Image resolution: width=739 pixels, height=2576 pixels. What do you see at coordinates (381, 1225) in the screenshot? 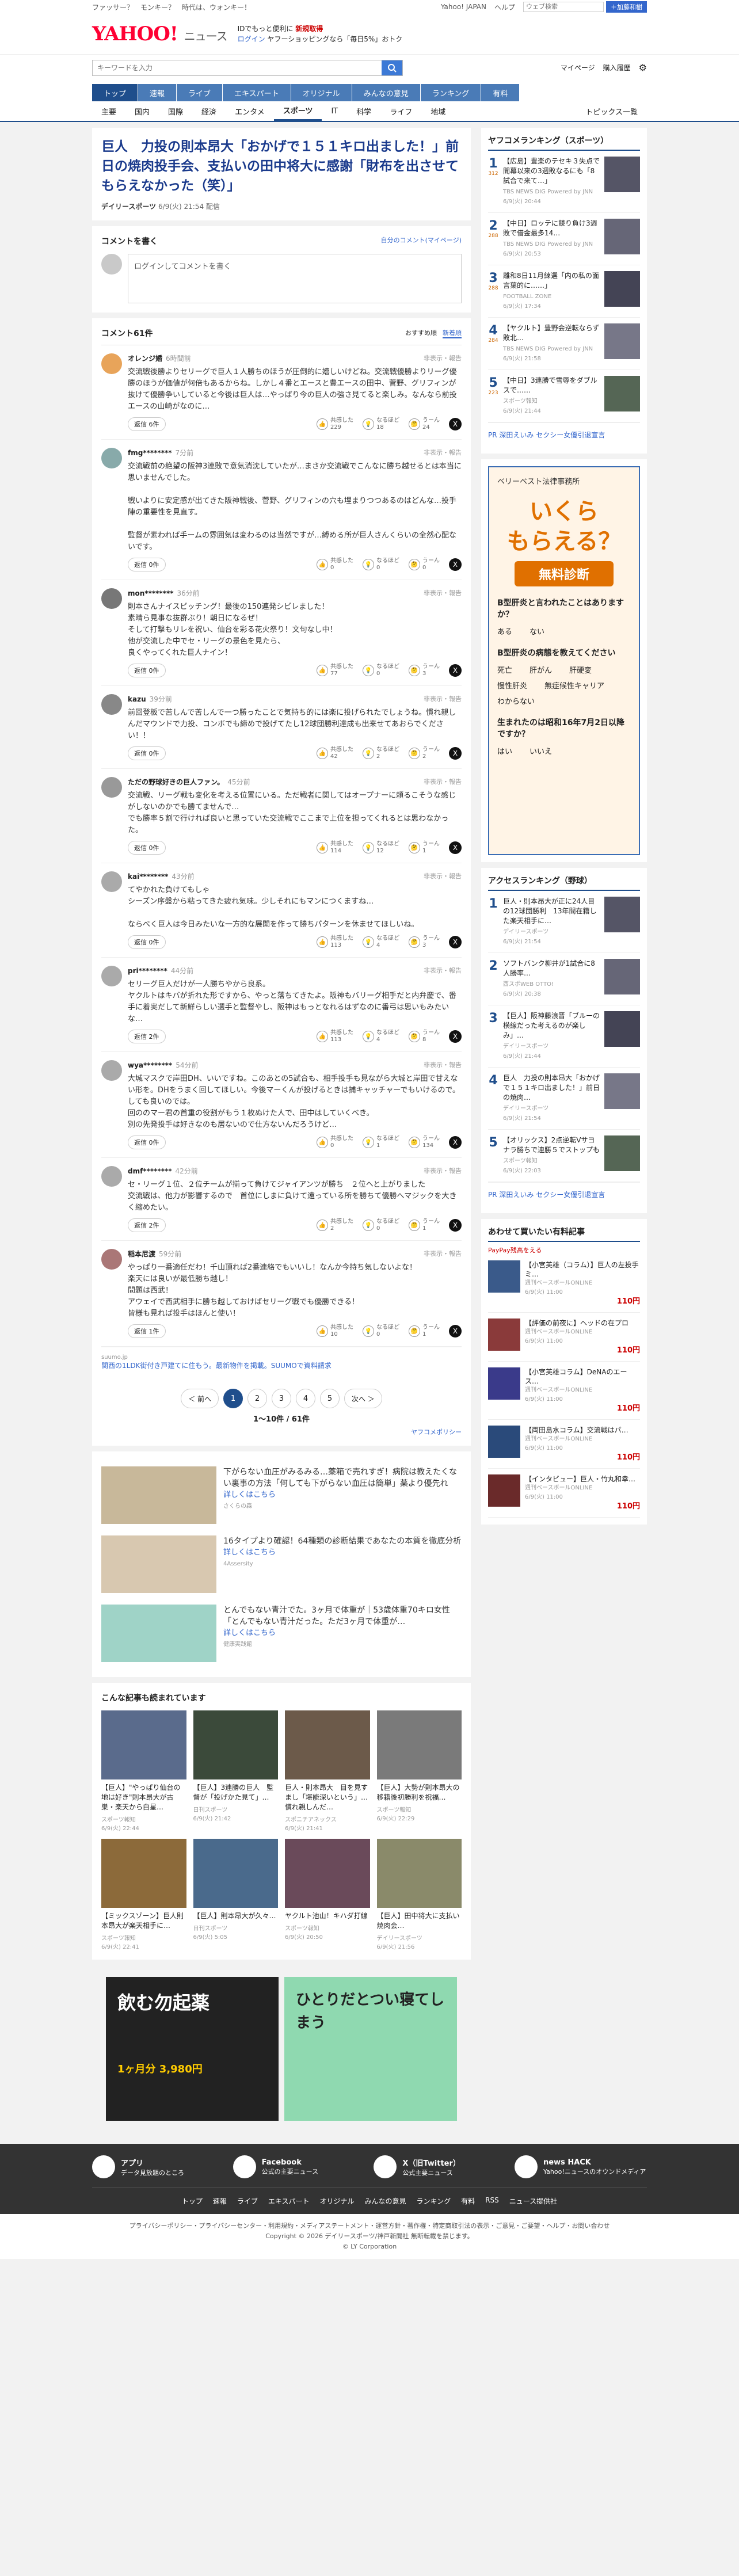
I see `reaction-think: 💡 なるほど 0` at bounding box center [381, 1225].